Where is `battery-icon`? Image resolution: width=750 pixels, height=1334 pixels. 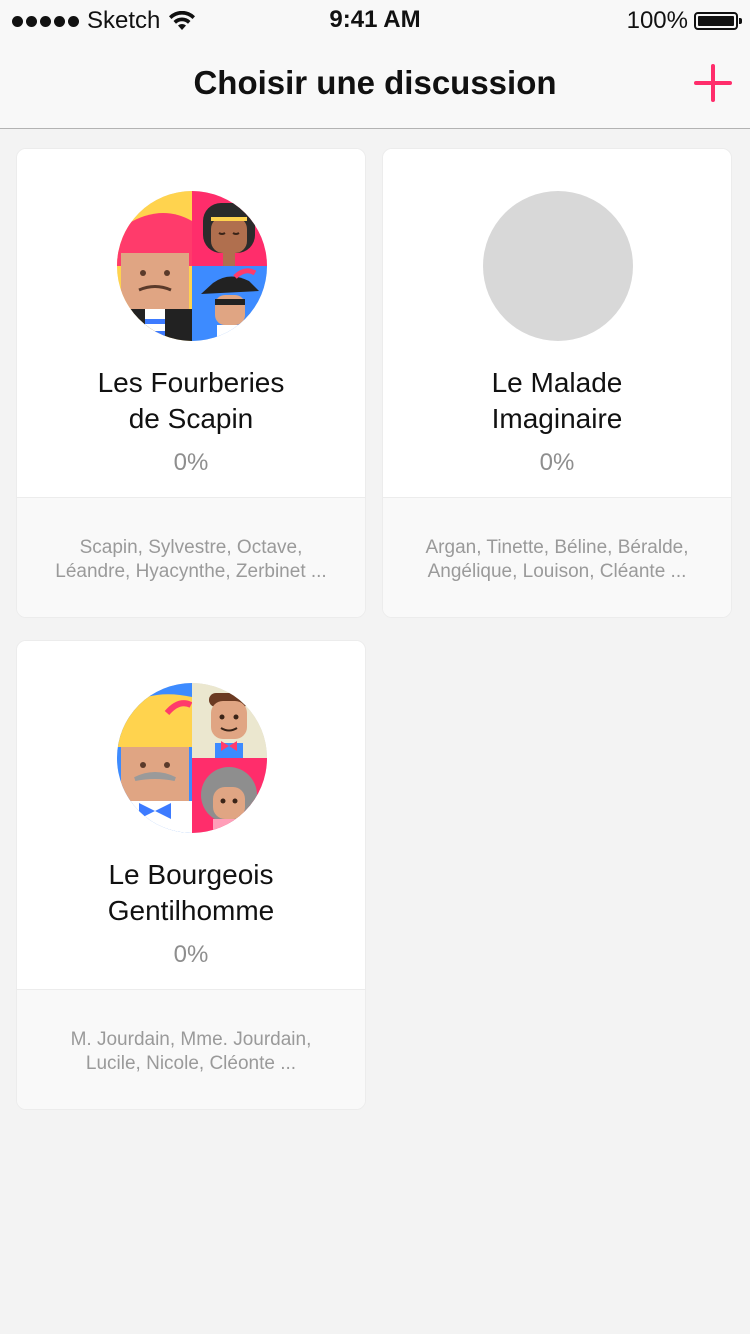
battery-icon is located at coordinates (718, 21).